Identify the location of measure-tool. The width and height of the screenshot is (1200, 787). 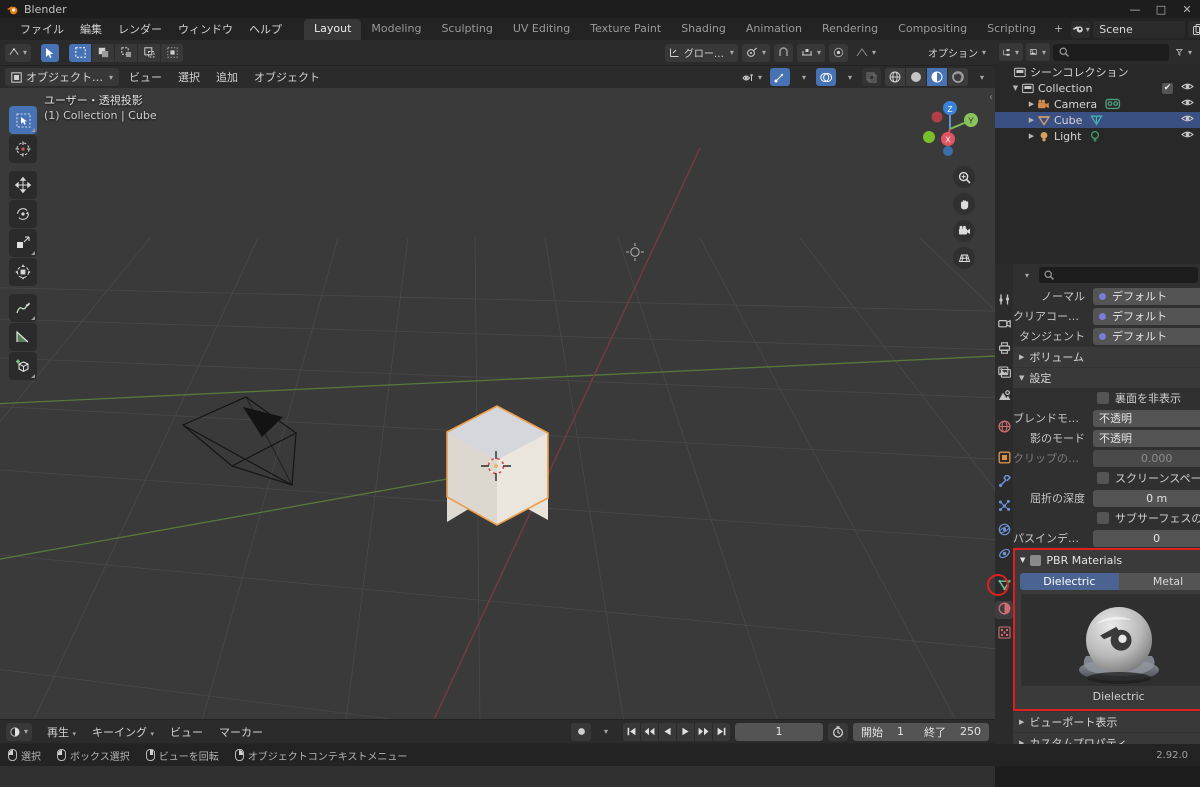
(23, 337).